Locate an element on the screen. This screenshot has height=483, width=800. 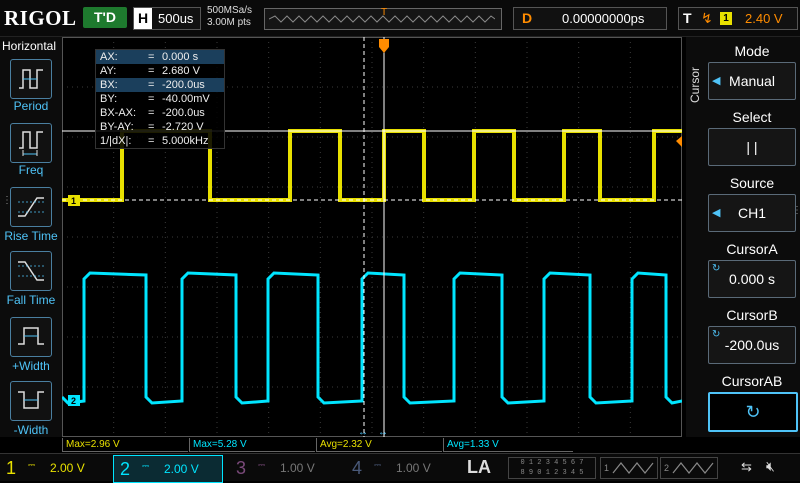
generator-number: 2 is located at coordinates (667, 468).